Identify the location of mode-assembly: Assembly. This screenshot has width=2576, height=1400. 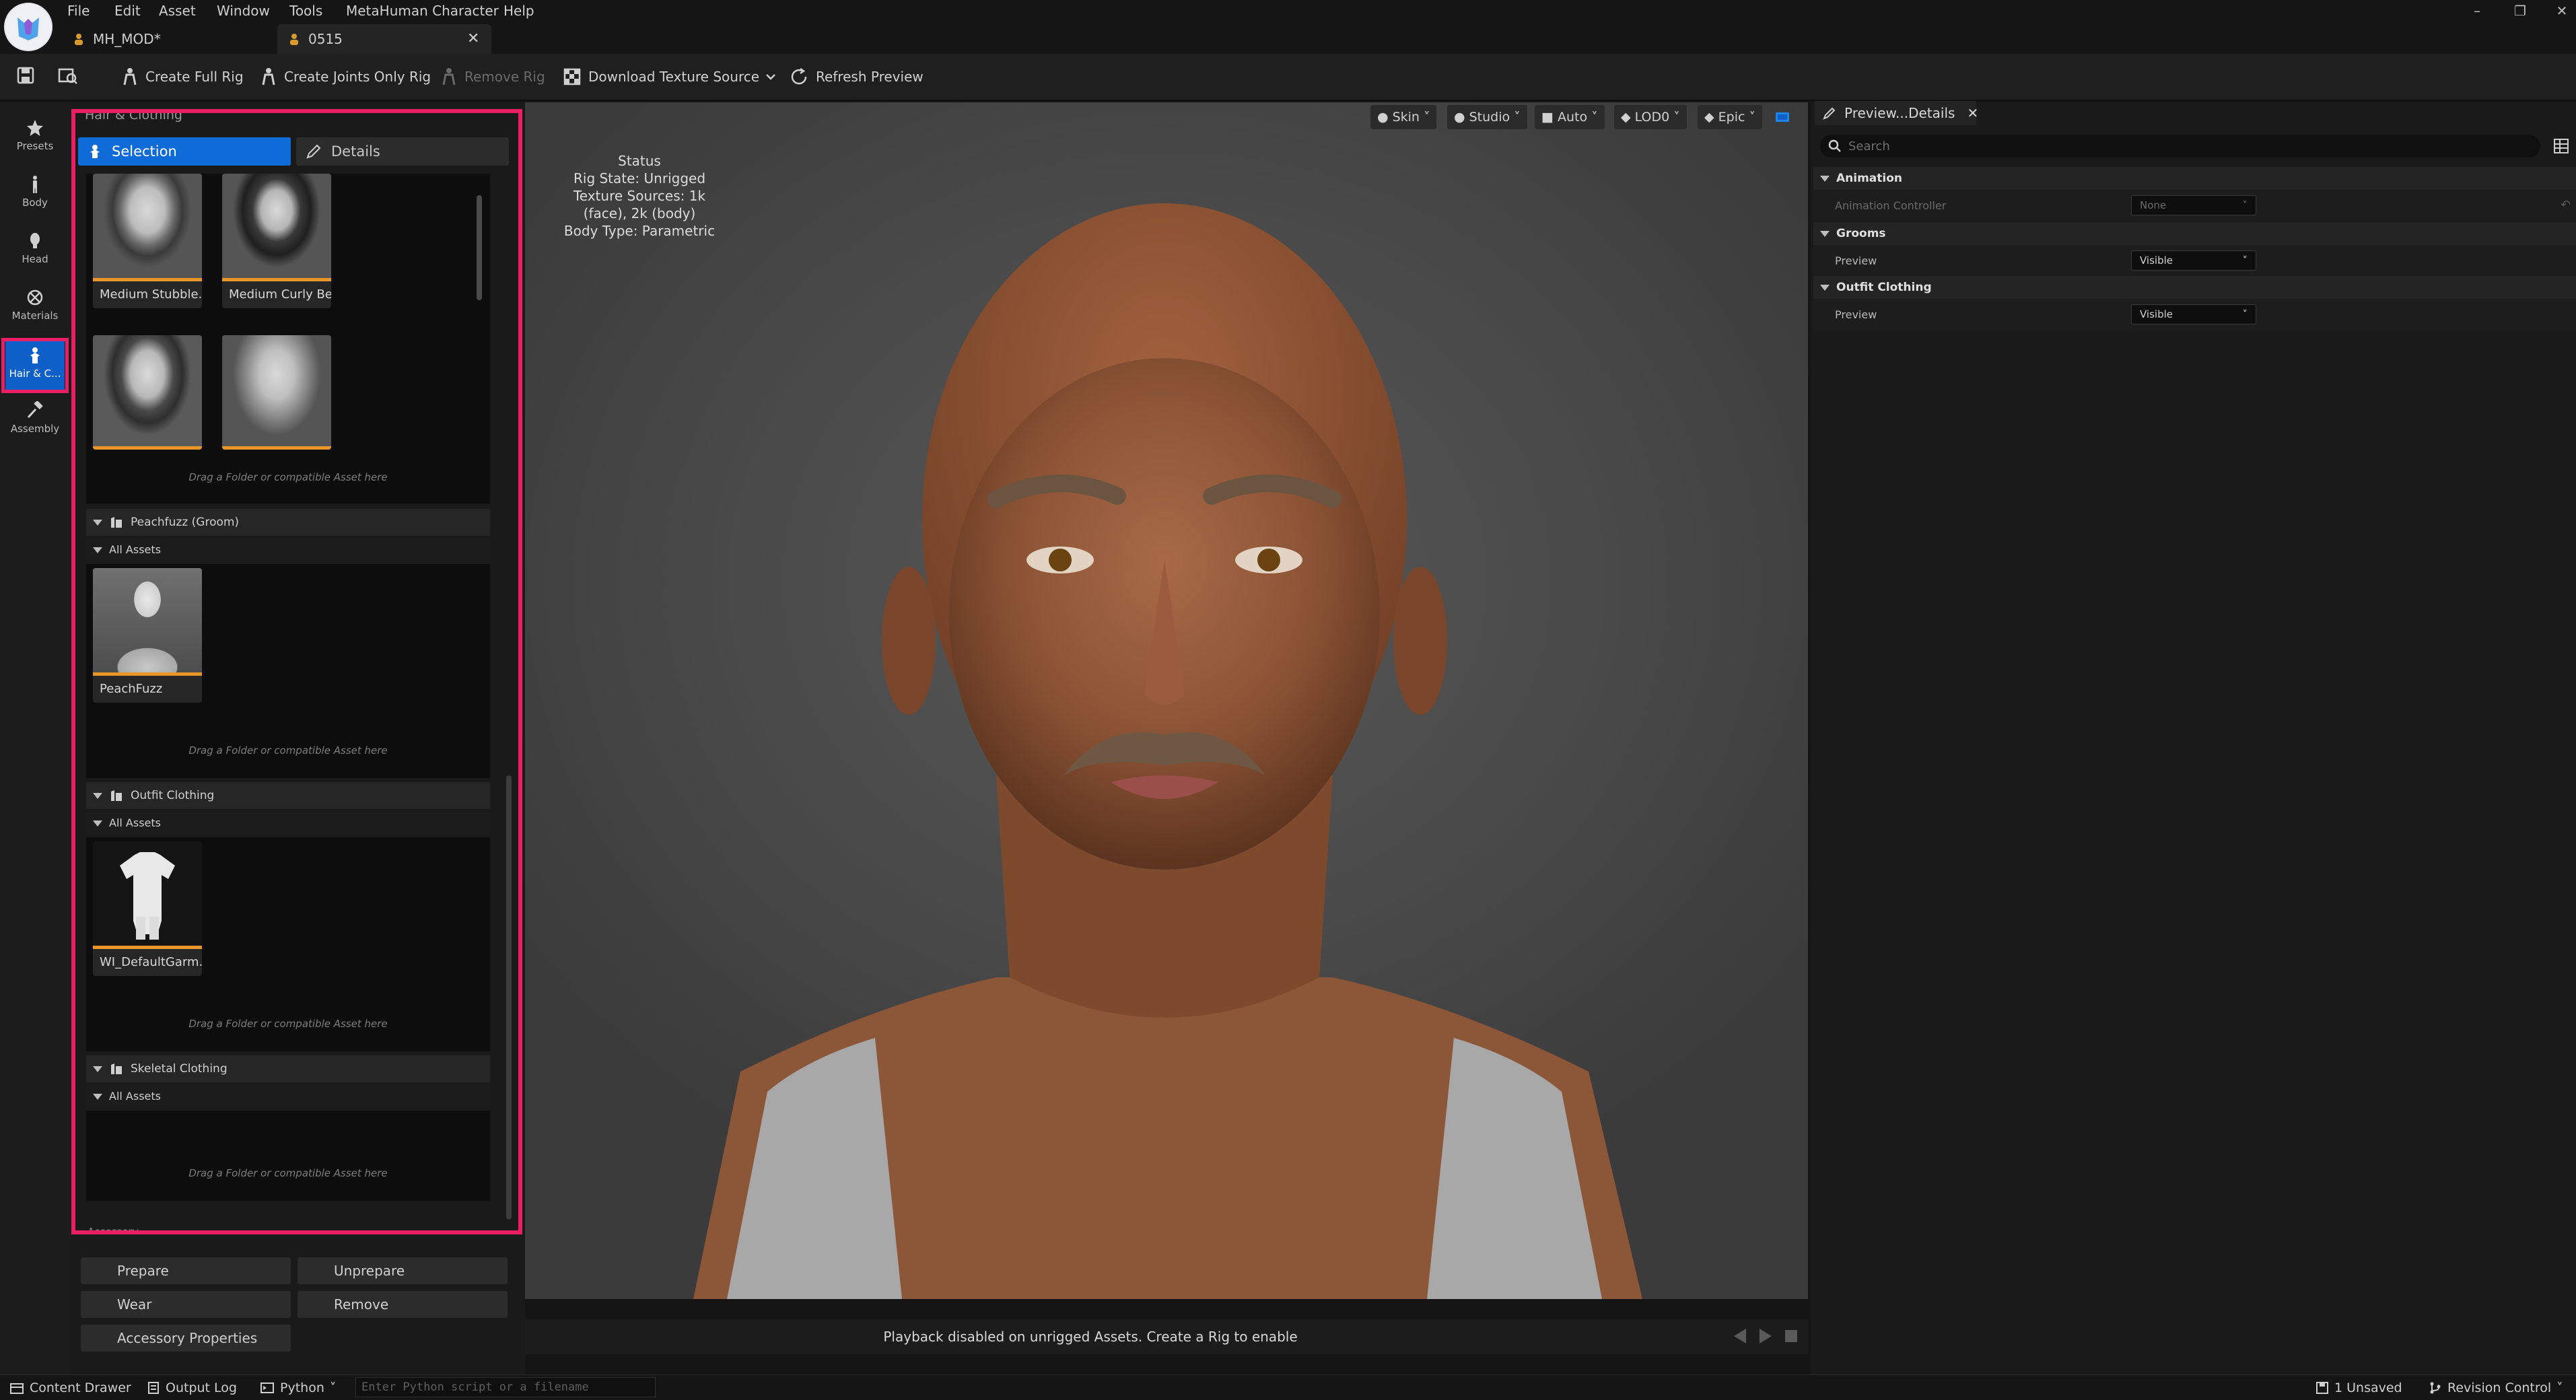
(35, 420).